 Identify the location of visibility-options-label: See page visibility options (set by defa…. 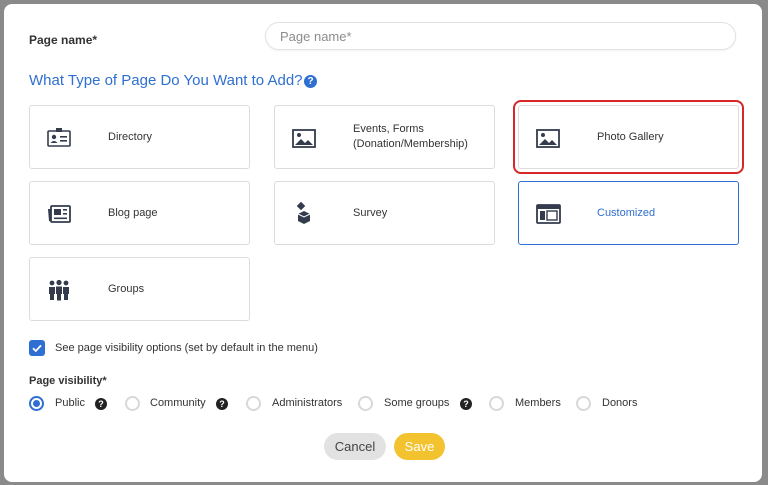
(186, 348).